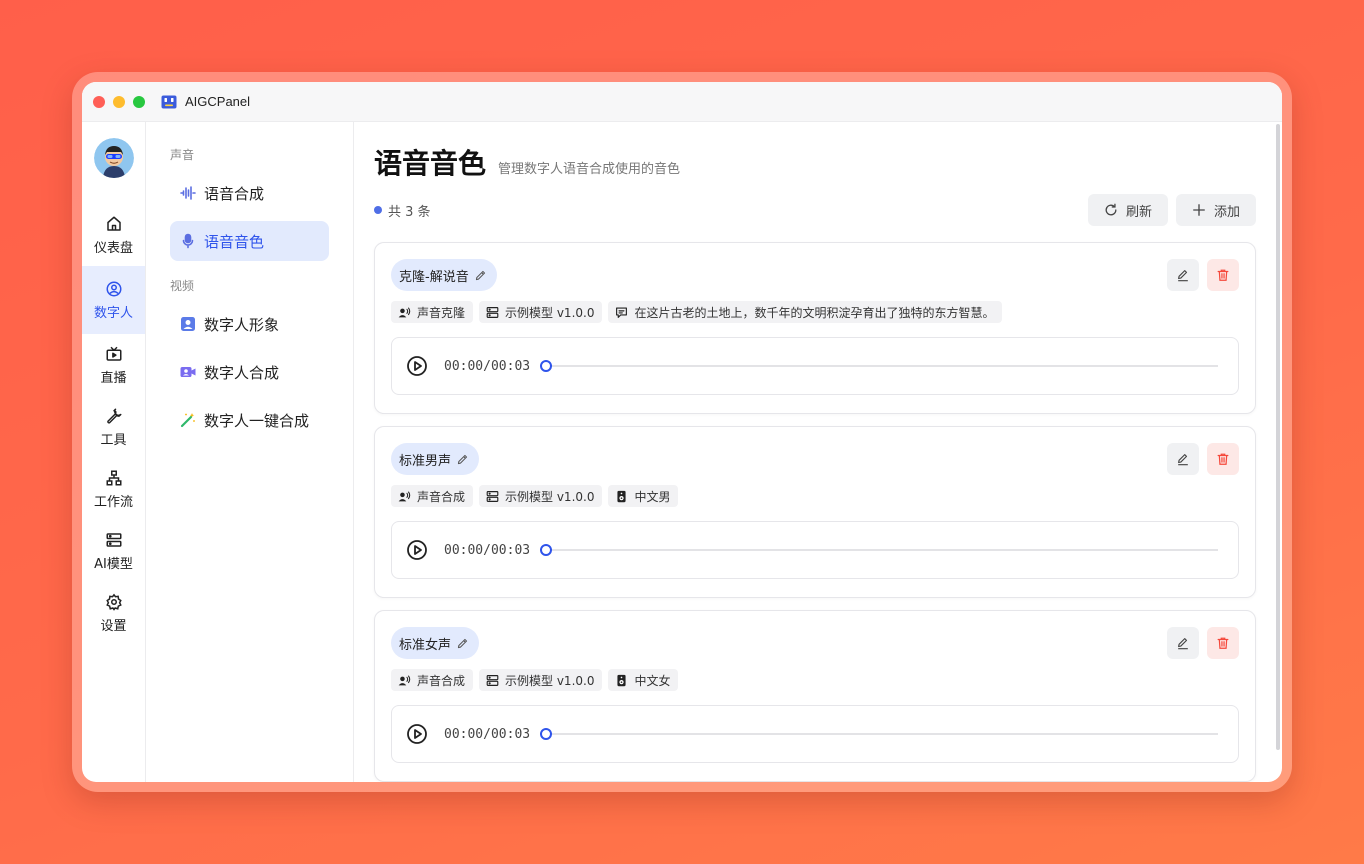 The width and height of the screenshot is (1364, 864). I want to click on maximize-window-button, so click(139, 101).